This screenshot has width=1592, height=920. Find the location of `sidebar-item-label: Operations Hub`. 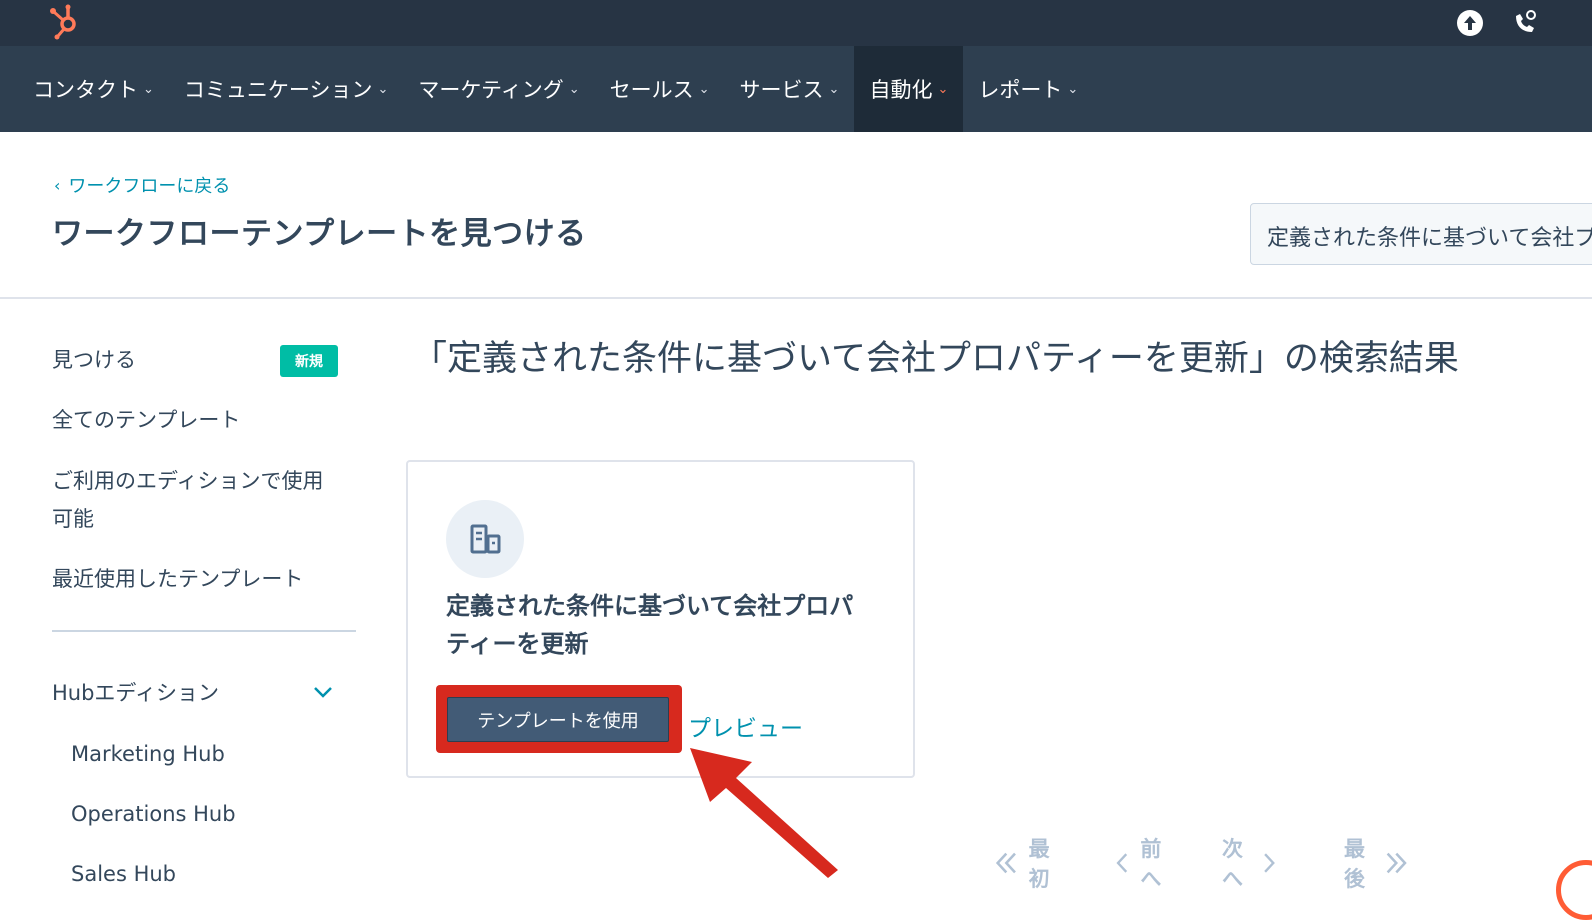

sidebar-item-label: Operations Hub is located at coordinates (153, 814).